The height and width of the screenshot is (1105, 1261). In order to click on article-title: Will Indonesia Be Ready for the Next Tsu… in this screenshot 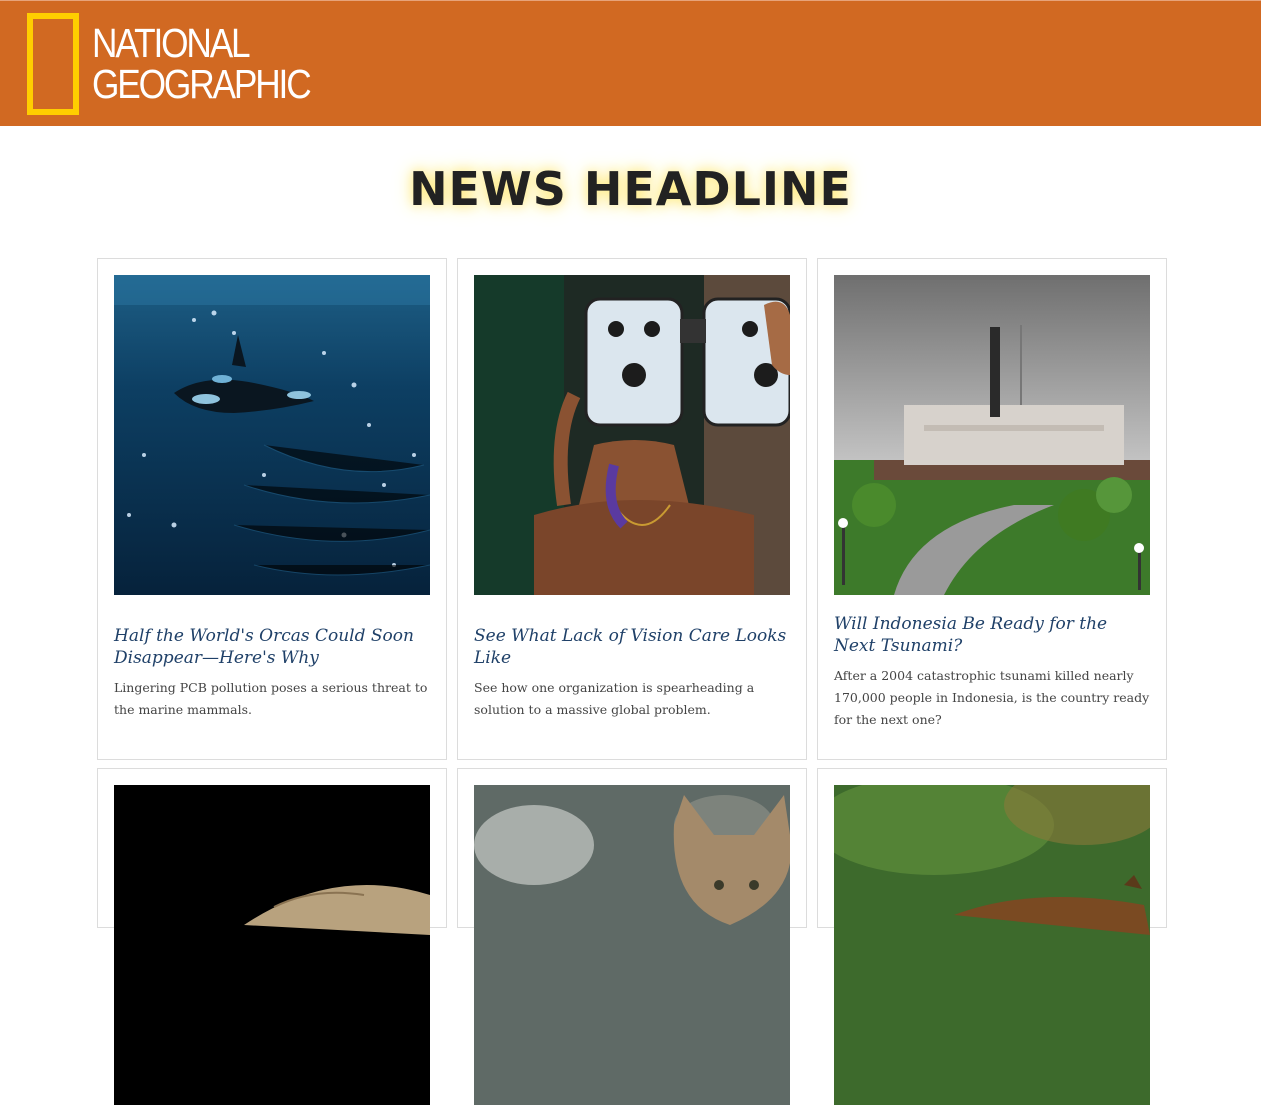, I will do `click(992, 635)`.